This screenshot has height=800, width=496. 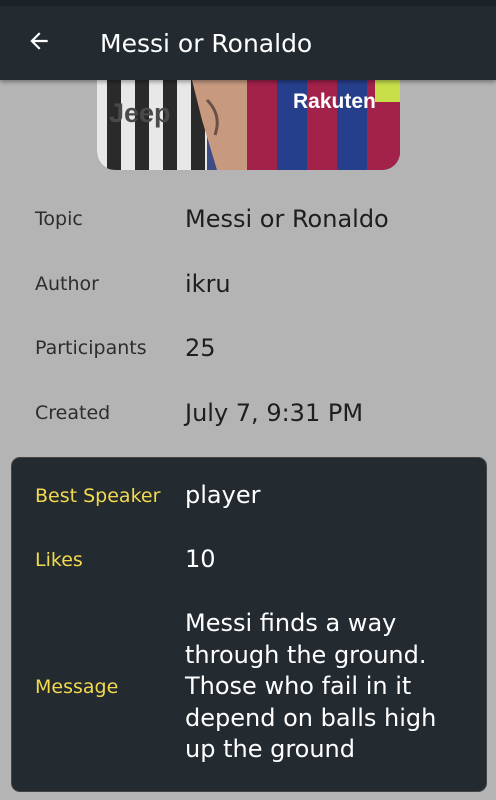 I want to click on created-value: July 7, 9:31 PM, so click(x=274, y=413).